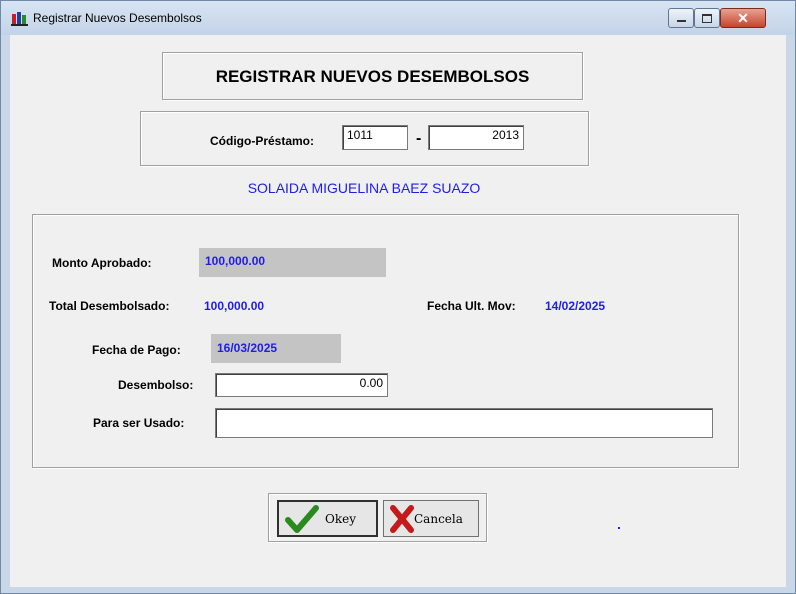  Describe the element at coordinates (476, 137) in the screenshot. I see `codigo-part2-input: 2013` at that location.